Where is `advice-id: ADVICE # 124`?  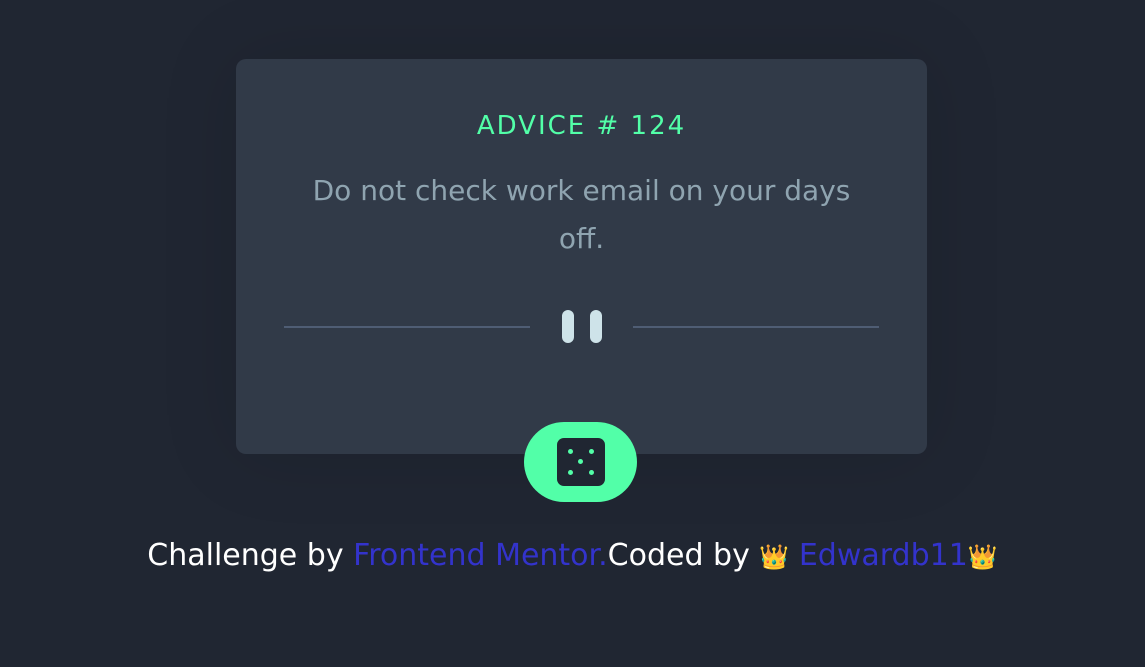 advice-id: ADVICE # 124 is located at coordinates (581, 126).